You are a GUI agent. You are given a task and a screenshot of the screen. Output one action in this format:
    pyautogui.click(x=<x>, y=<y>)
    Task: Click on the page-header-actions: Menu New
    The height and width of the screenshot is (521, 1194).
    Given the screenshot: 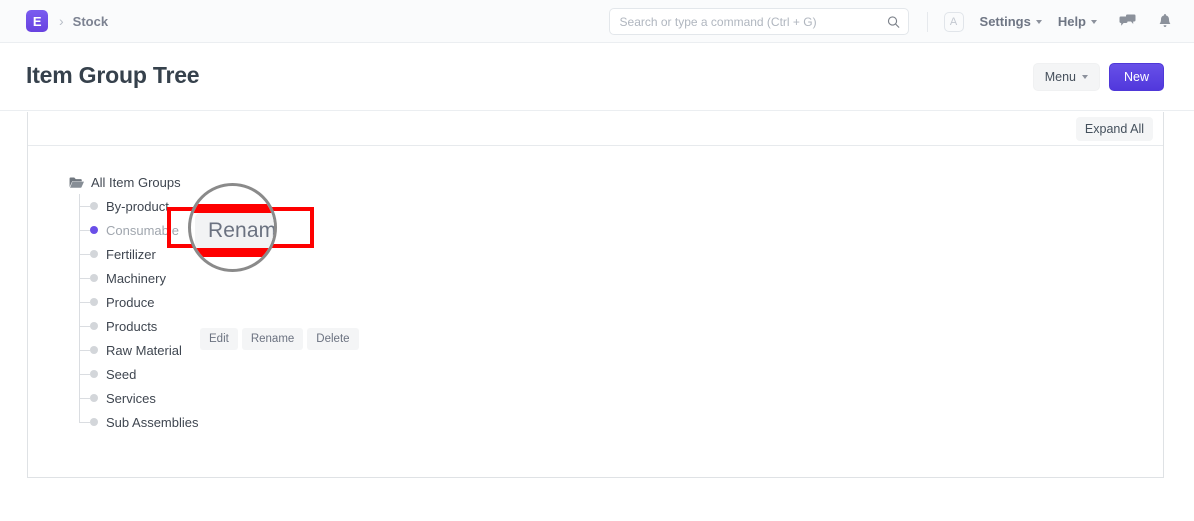 What is the action you would take?
    pyautogui.click(x=1098, y=77)
    